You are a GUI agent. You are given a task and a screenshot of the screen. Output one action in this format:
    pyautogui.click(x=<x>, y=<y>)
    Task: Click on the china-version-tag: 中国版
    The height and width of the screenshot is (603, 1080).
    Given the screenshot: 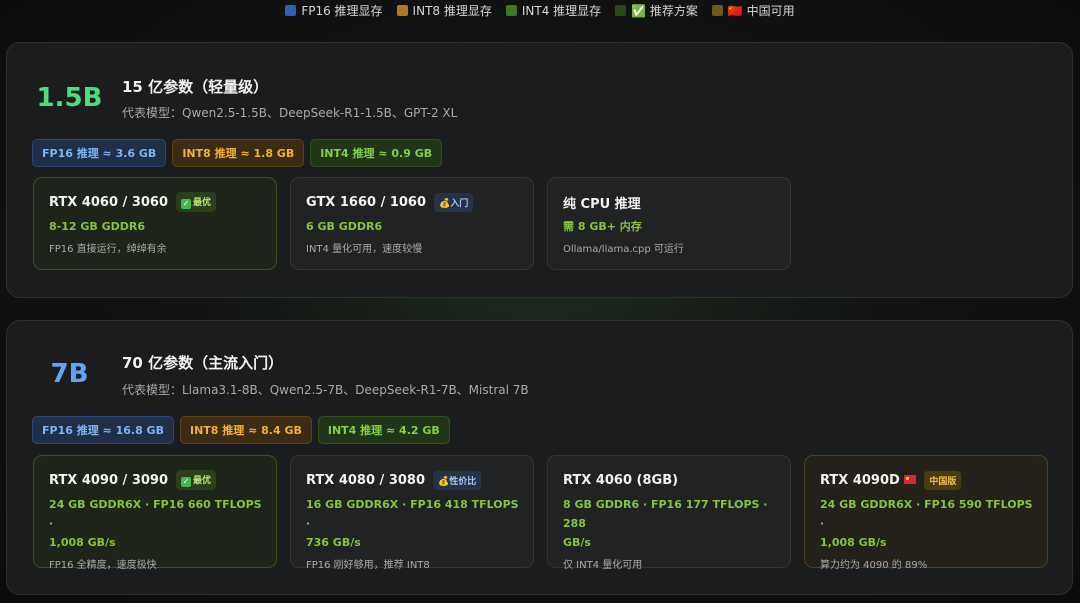 What is the action you would take?
    pyautogui.click(x=943, y=480)
    